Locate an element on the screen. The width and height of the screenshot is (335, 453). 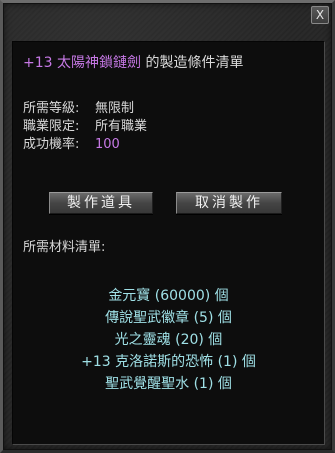
close-button: X is located at coordinates (320, 15).